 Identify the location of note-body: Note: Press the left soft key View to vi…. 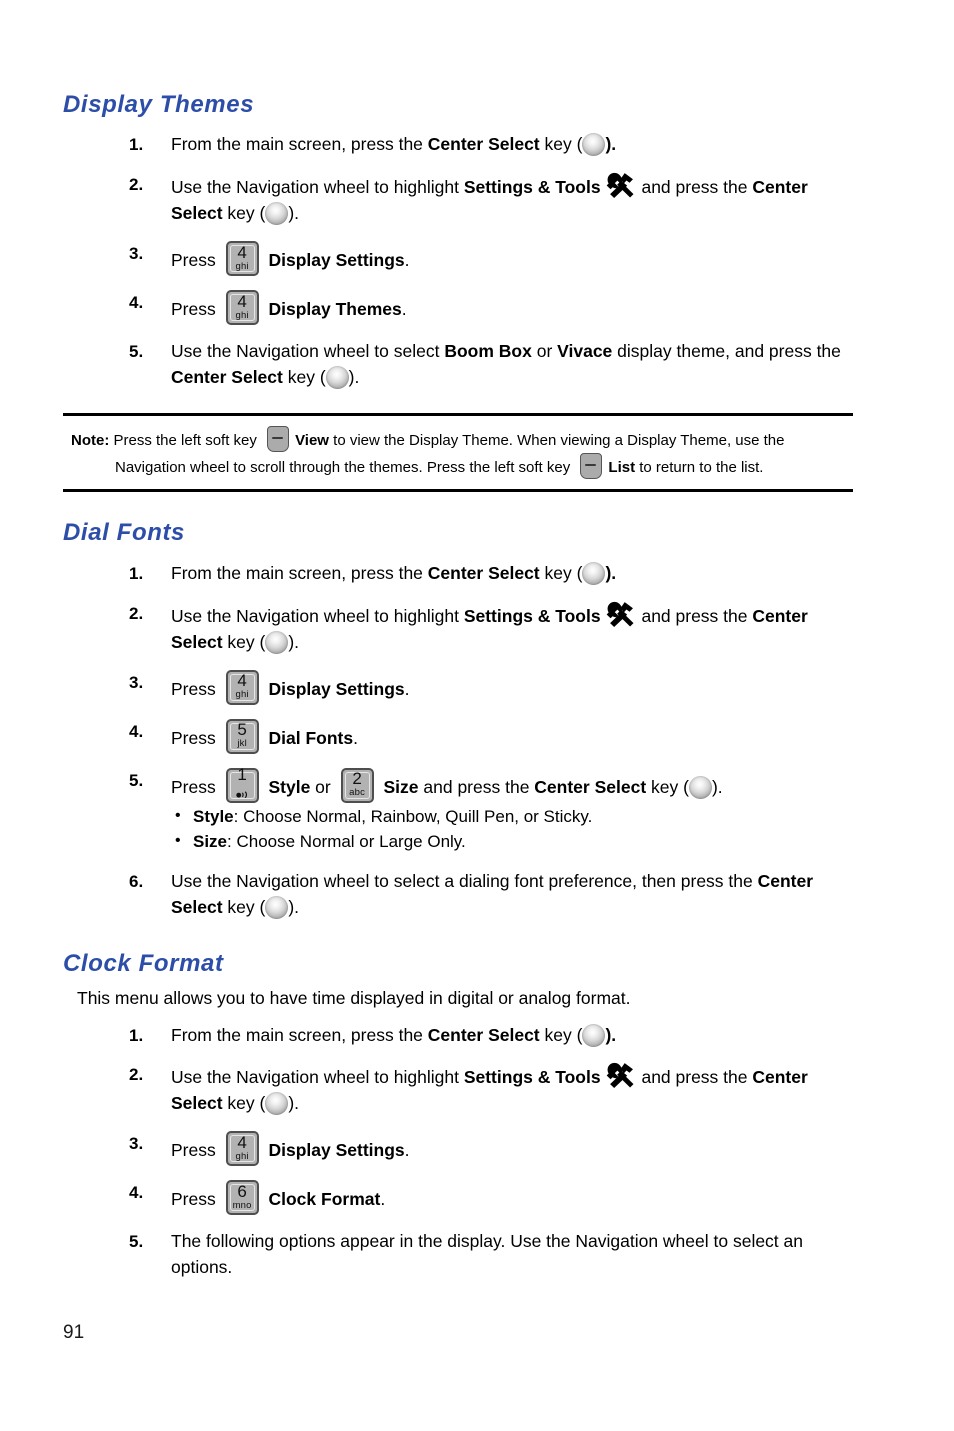
(458, 453).